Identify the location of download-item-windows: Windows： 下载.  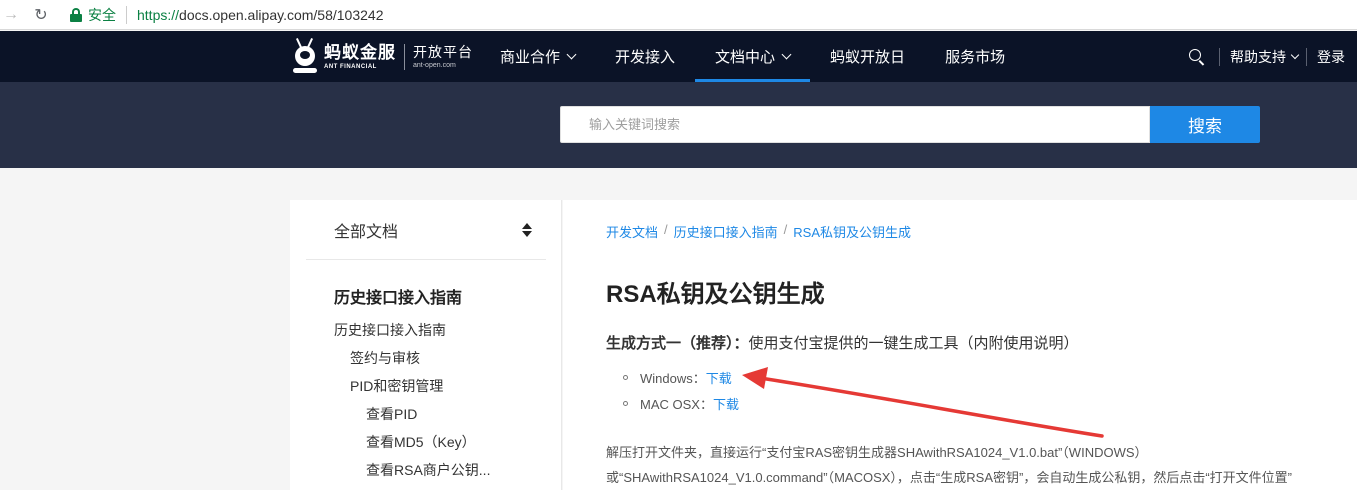
(677, 377).